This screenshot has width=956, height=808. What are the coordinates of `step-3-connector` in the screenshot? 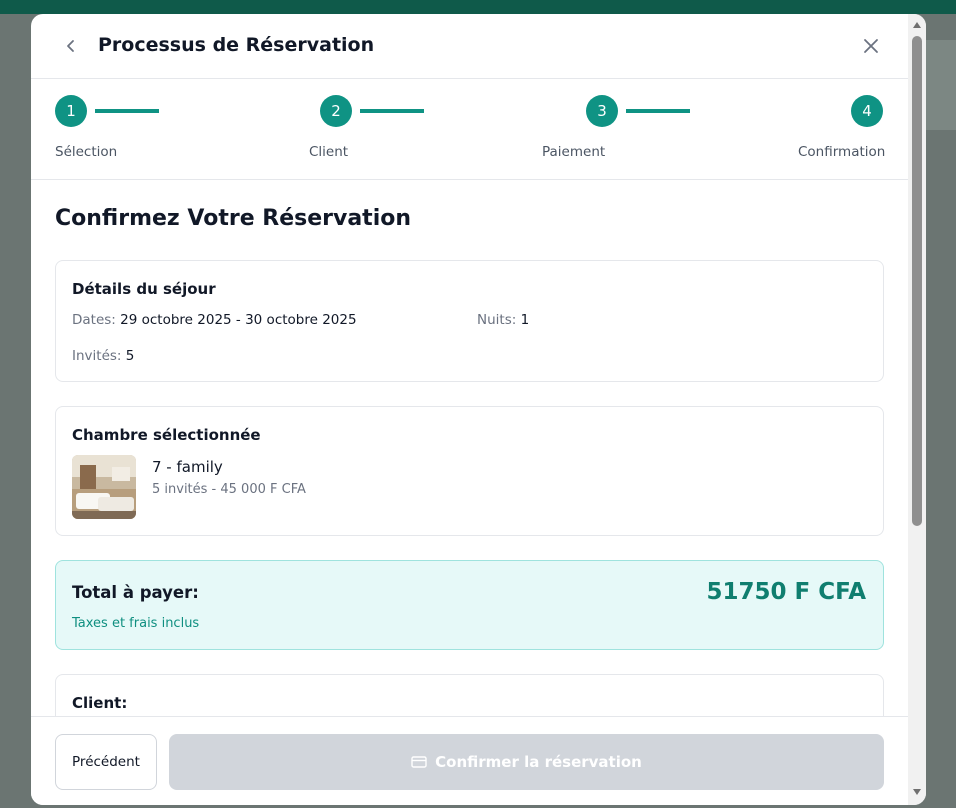 It's located at (658, 111).